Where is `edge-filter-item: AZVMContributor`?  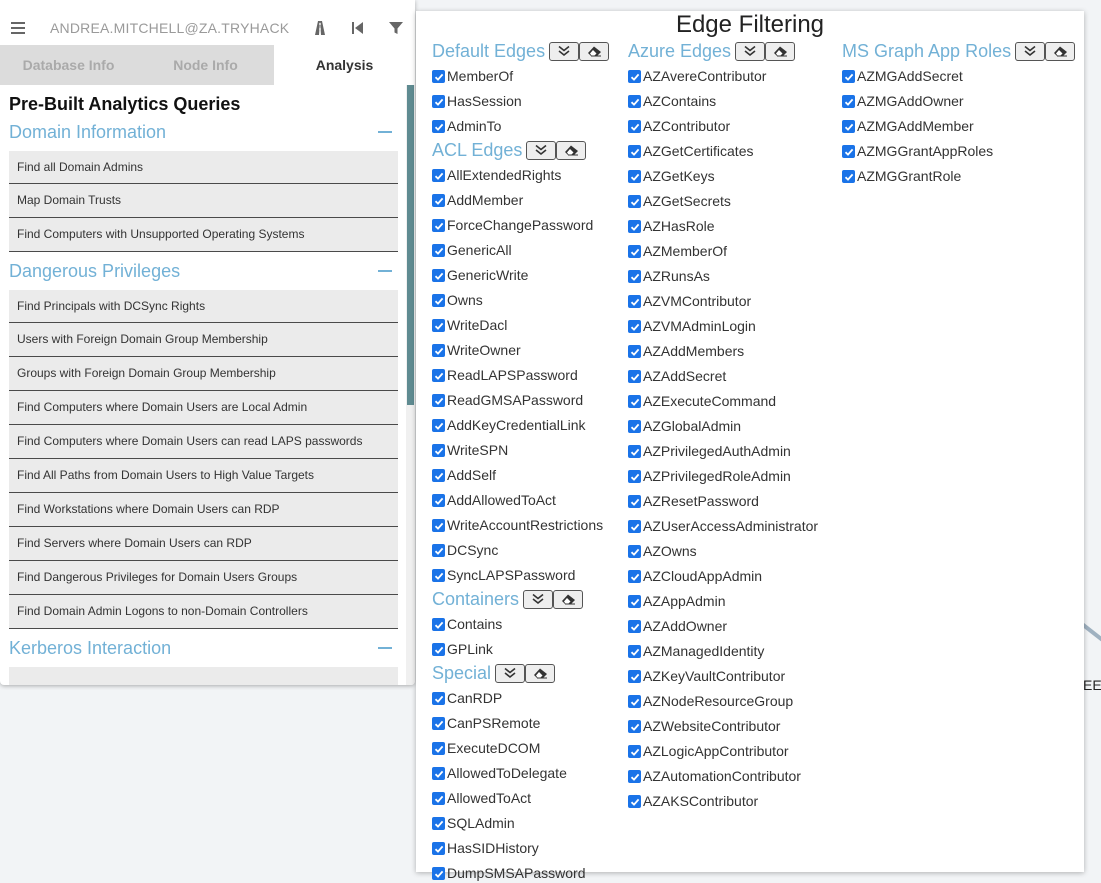 edge-filter-item: AZVMContributor is located at coordinates (733, 300).